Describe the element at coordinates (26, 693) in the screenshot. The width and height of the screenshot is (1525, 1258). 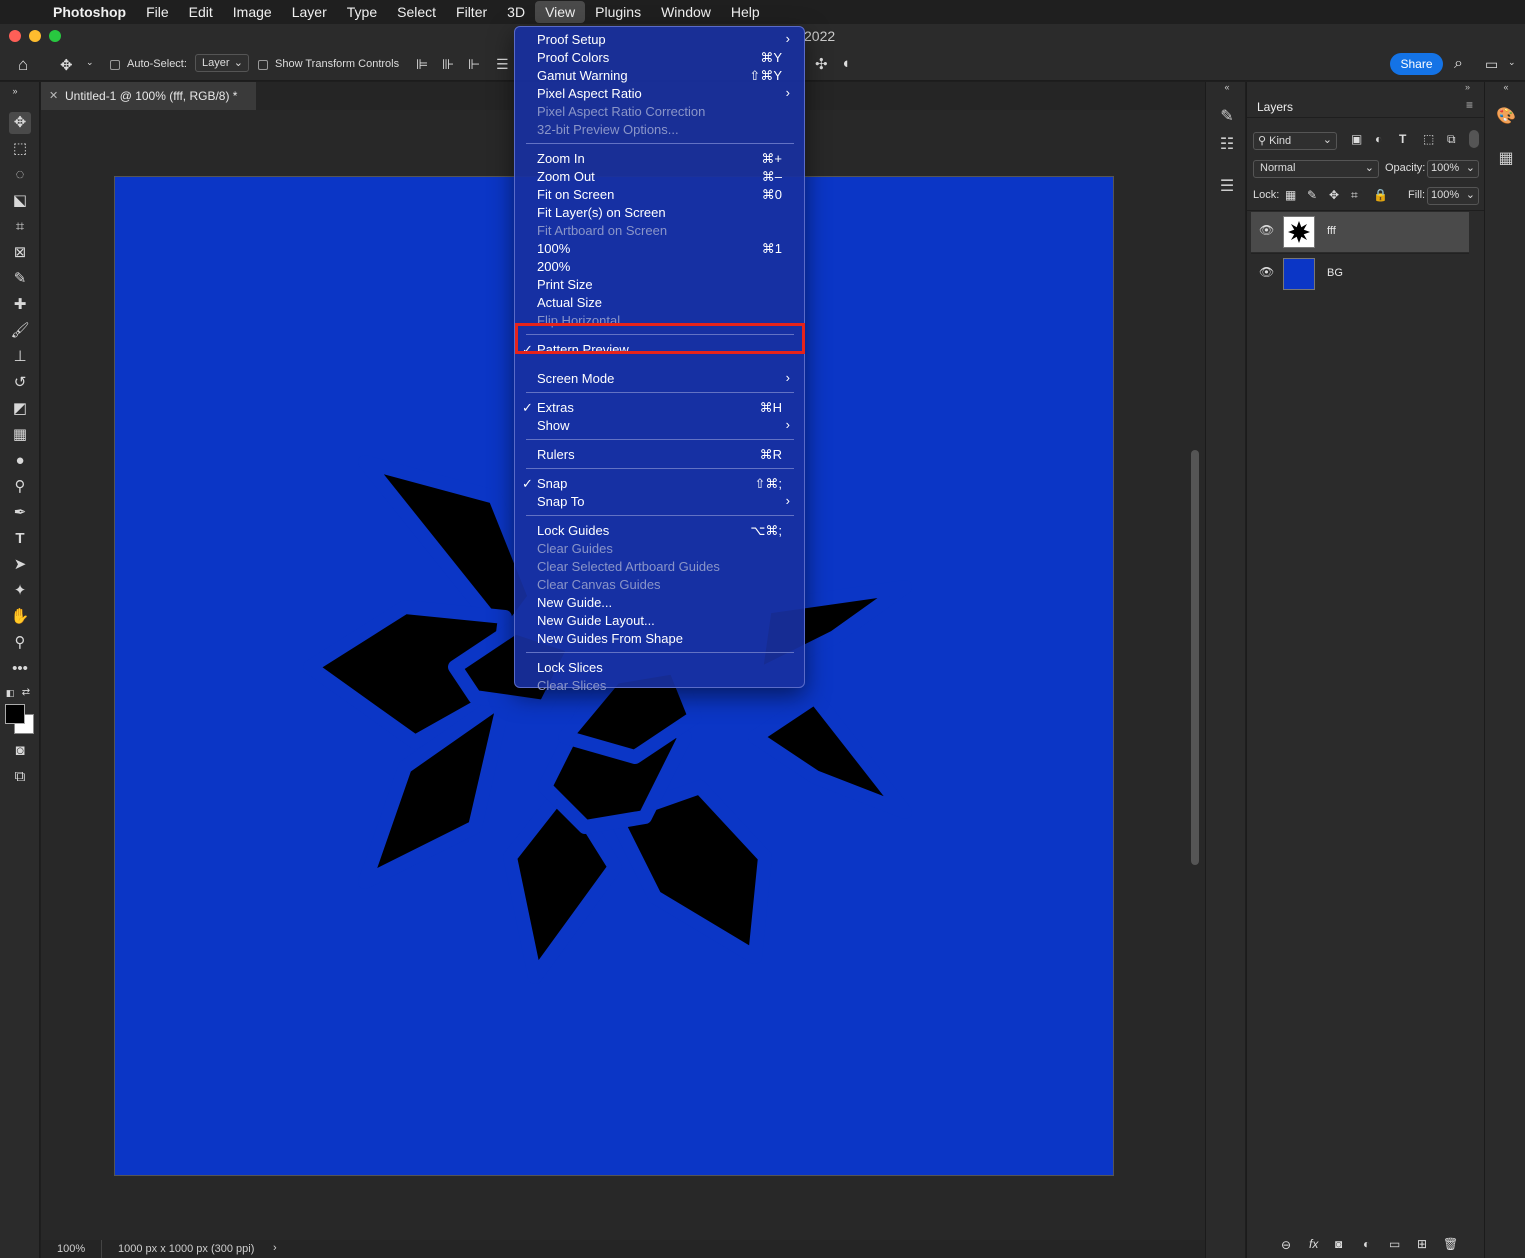
I see `swap-colors-icon: ⇄` at that location.